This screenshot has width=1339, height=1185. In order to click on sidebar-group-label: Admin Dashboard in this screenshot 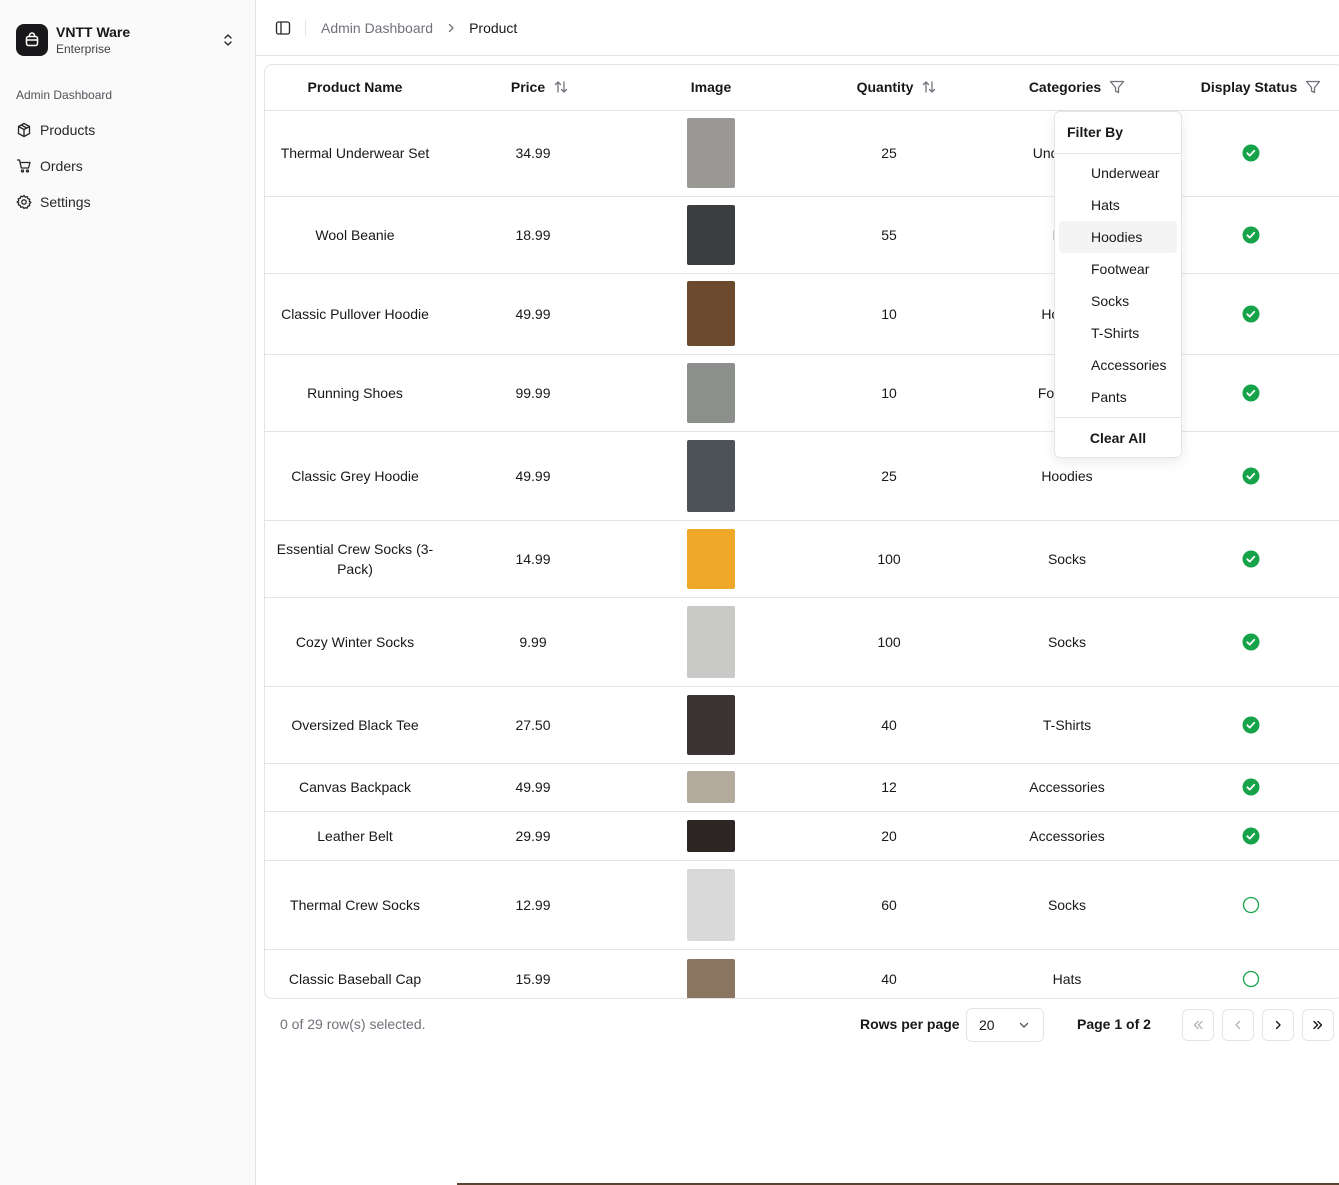, I will do `click(64, 95)`.